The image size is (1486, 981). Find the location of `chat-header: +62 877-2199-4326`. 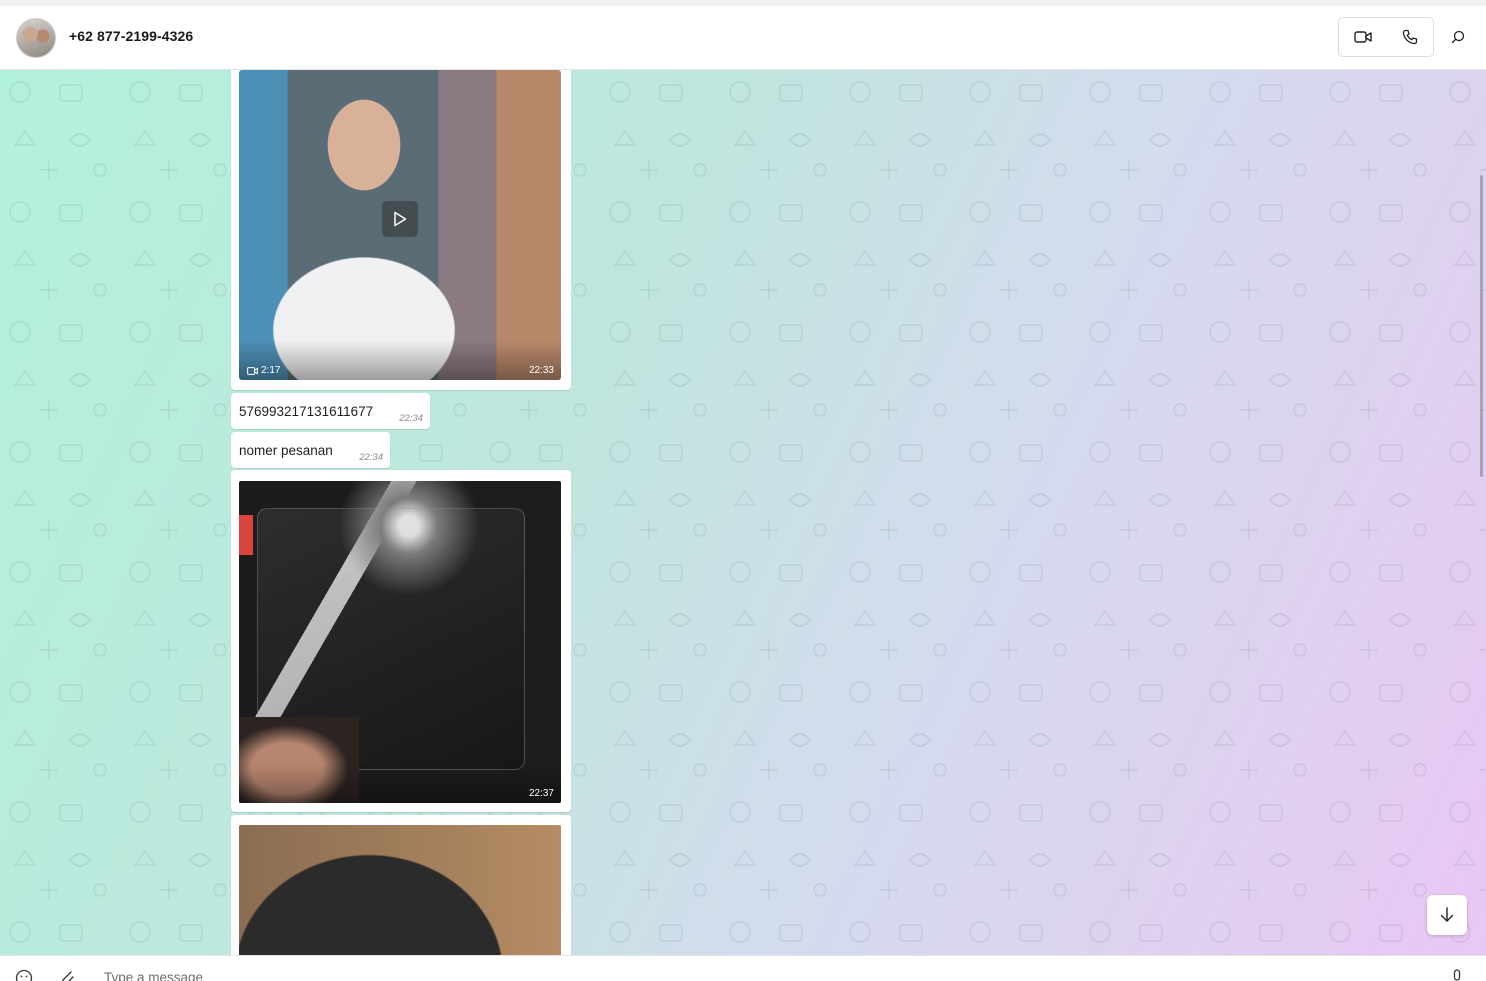

chat-header: +62 877-2199-4326 is located at coordinates (743, 38).